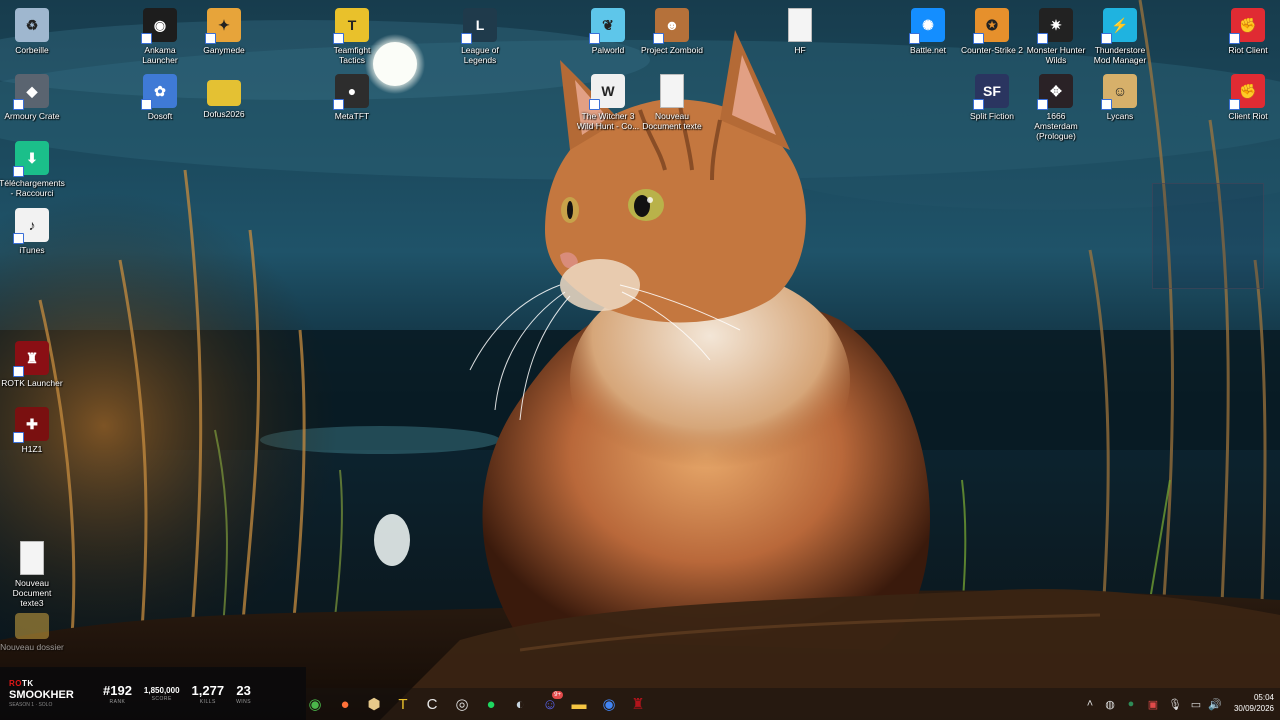 Image resolution: width=1280 pixels, height=720 pixels. Describe the element at coordinates (992, 116) in the screenshot. I see `desktop-icon-label: Split Fiction` at that location.